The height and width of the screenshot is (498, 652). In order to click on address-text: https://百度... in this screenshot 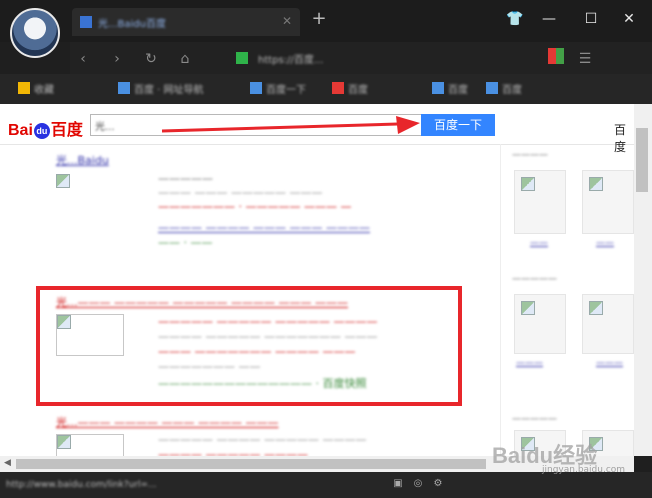, I will do `click(291, 60)`.